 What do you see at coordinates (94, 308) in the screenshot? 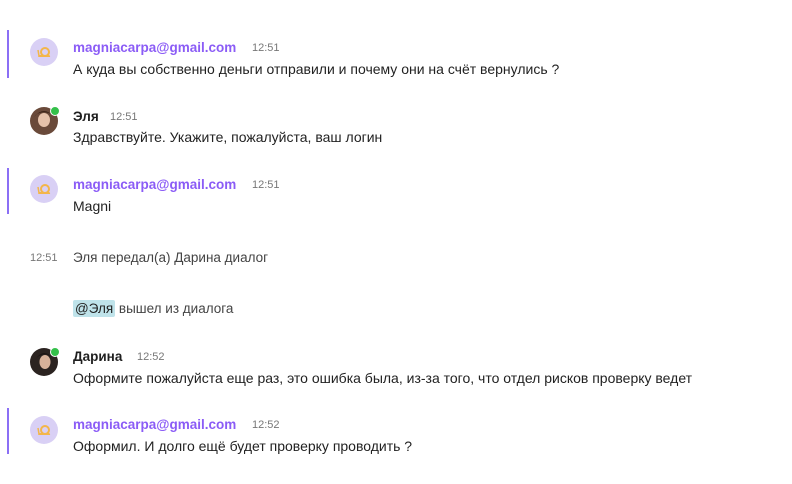
I see `user-mention: @Эля` at bounding box center [94, 308].